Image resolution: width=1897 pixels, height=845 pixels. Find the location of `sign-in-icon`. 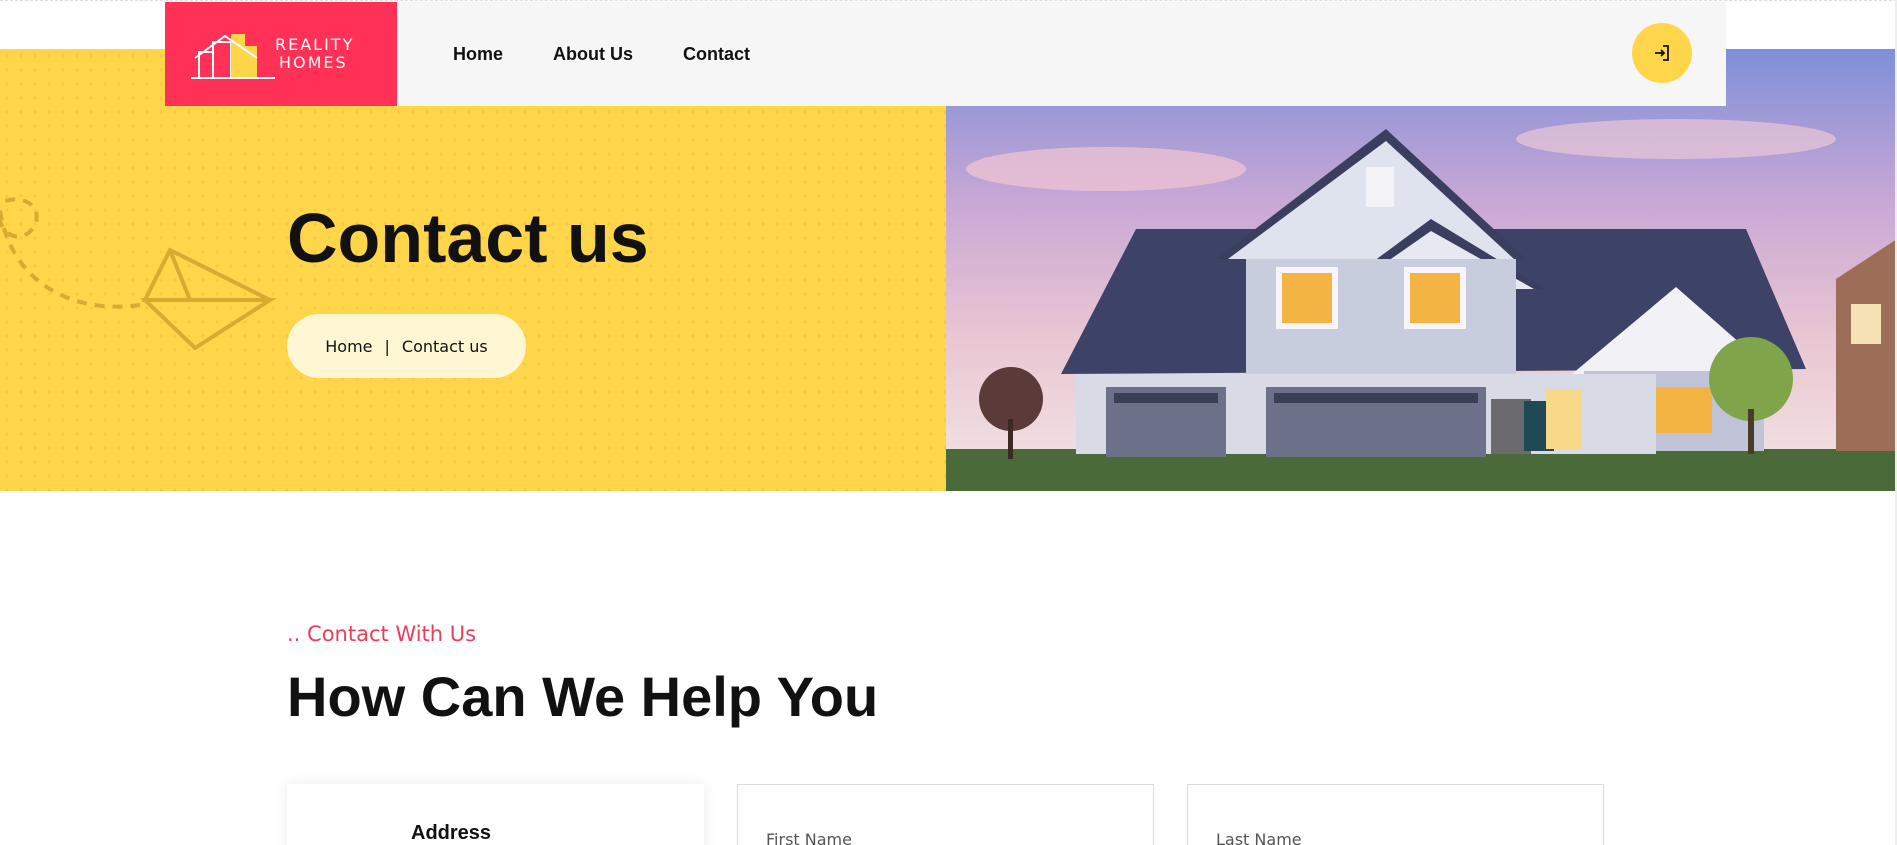

sign-in-icon is located at coordinates (1662, 53).